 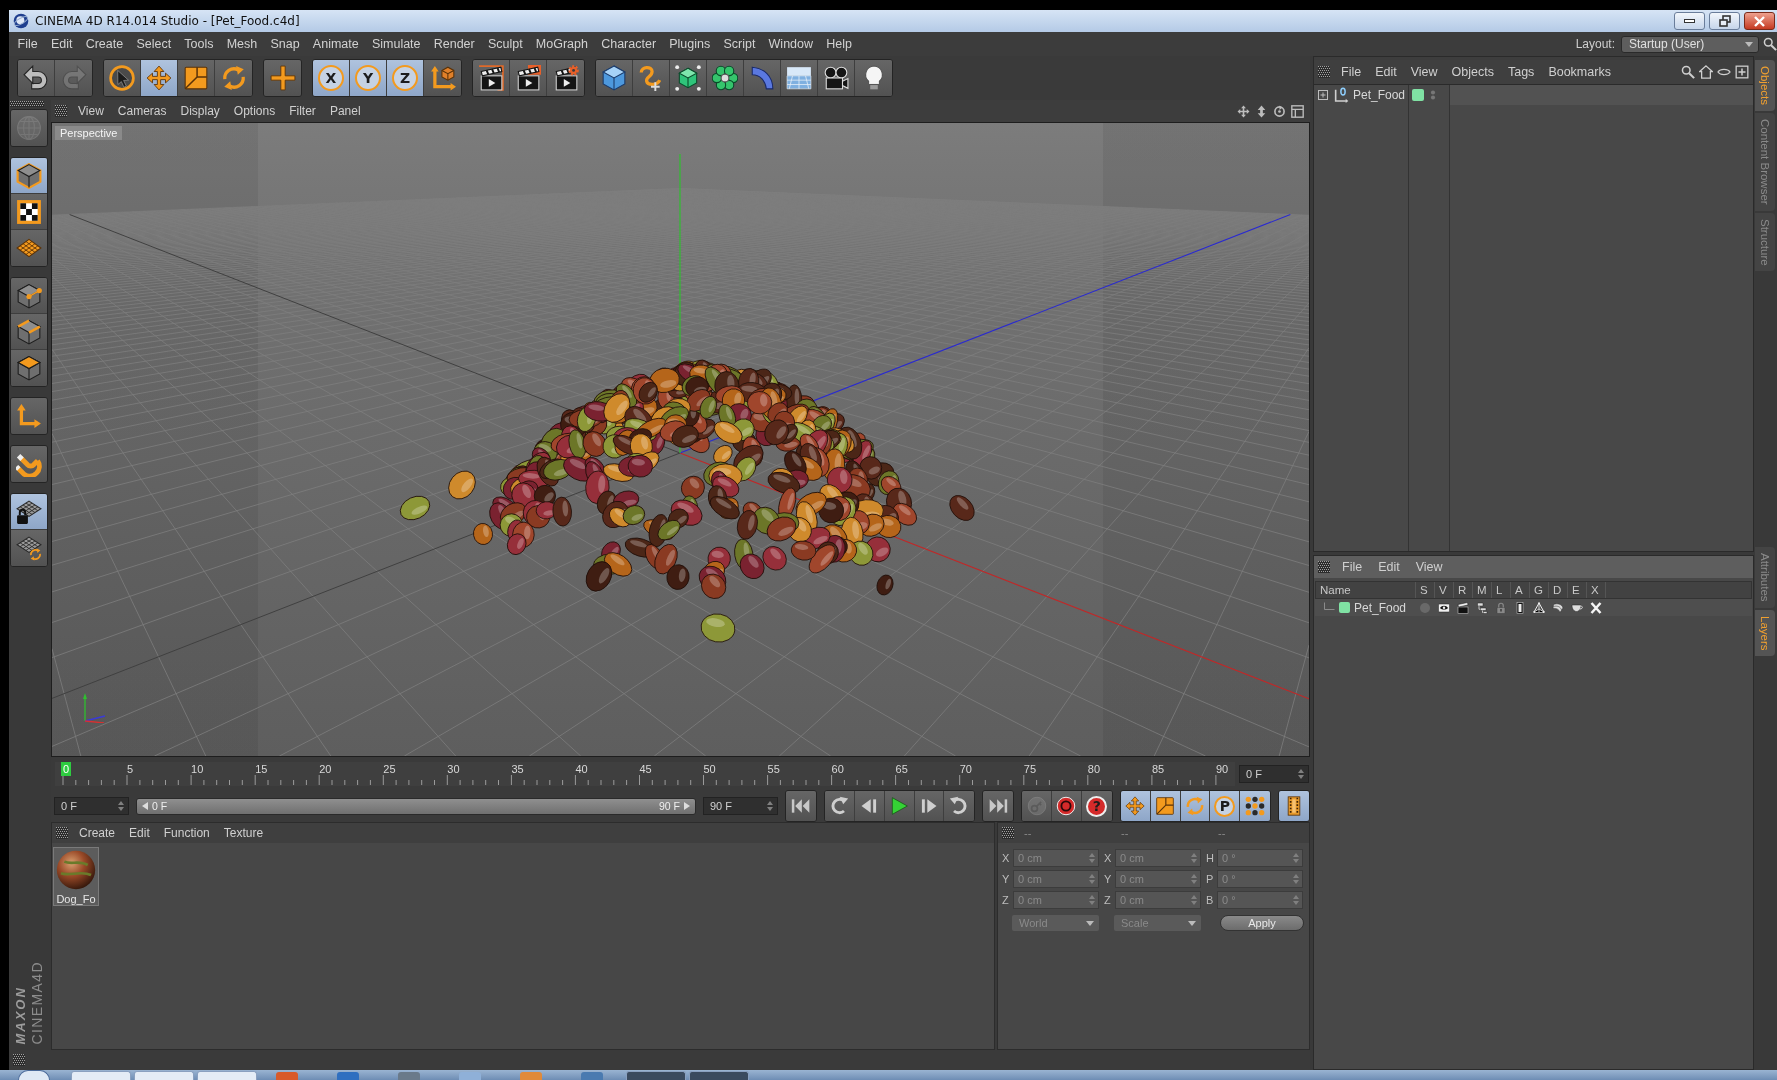 I want to click on spline-pen-button, so click(x=651, y=78).